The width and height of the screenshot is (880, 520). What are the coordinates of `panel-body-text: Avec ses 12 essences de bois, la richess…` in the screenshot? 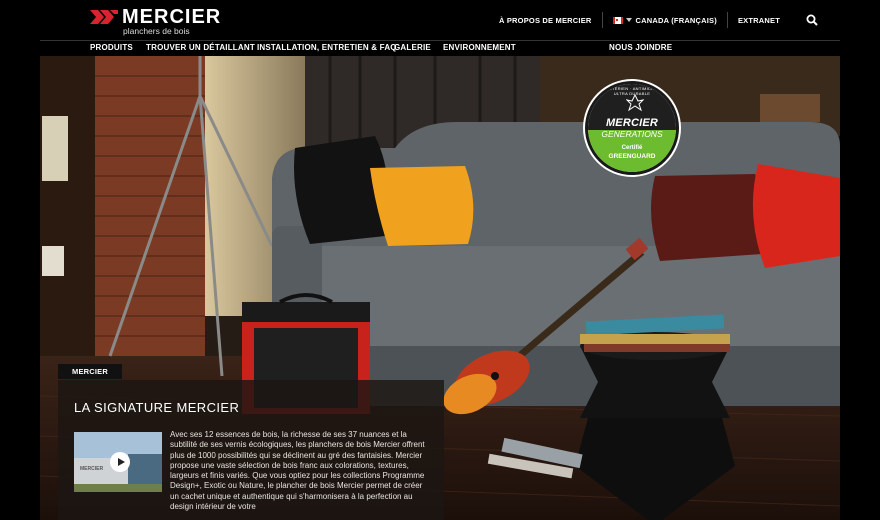 It's located at (297, 471).